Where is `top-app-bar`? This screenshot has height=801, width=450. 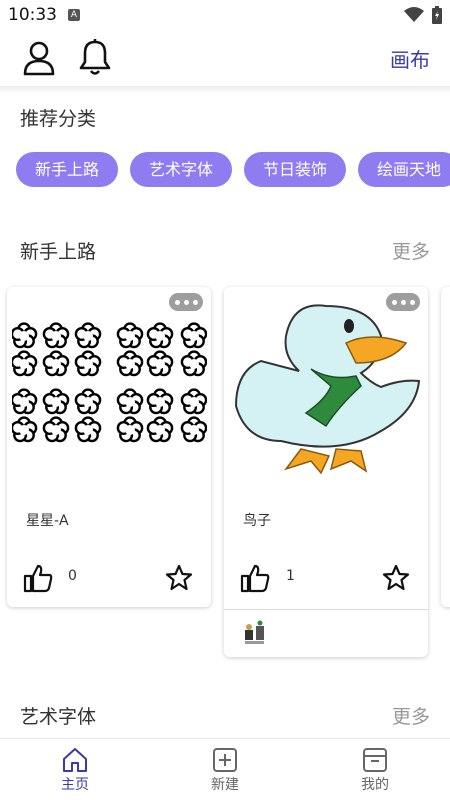 top-app-bar is located at coordinates (225, 59).